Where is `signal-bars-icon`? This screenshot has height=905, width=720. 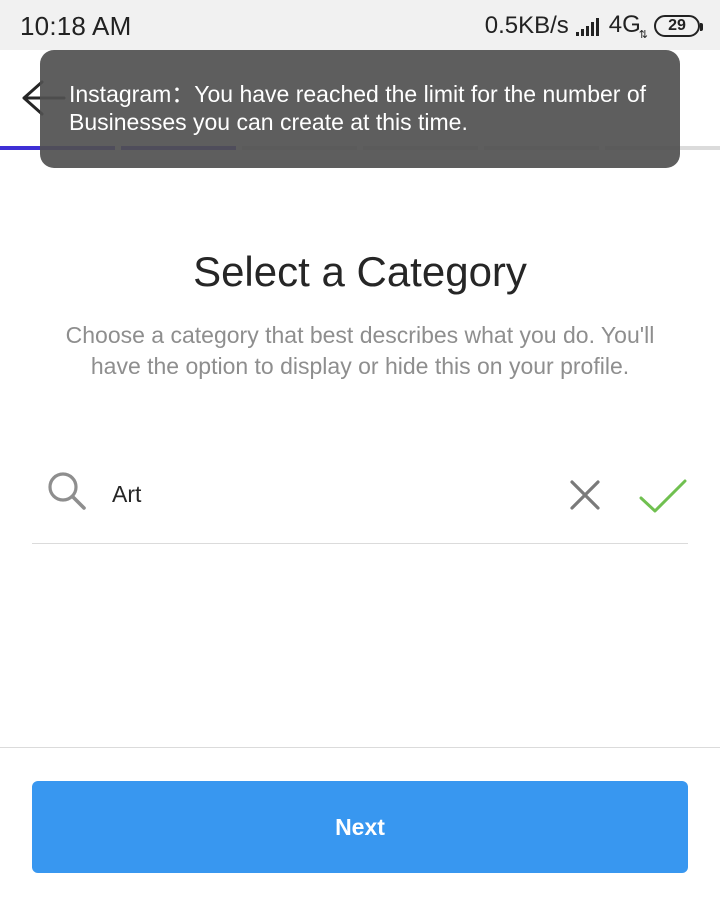
signal-bars-icon is located at coordinates (587, 27).